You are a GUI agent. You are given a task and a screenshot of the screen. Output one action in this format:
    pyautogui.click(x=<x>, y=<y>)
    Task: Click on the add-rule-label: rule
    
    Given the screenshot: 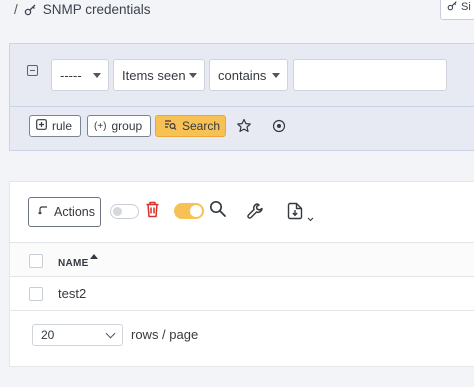 What is the action you would take?
    pyautogui.click(x=62, y=126)
    